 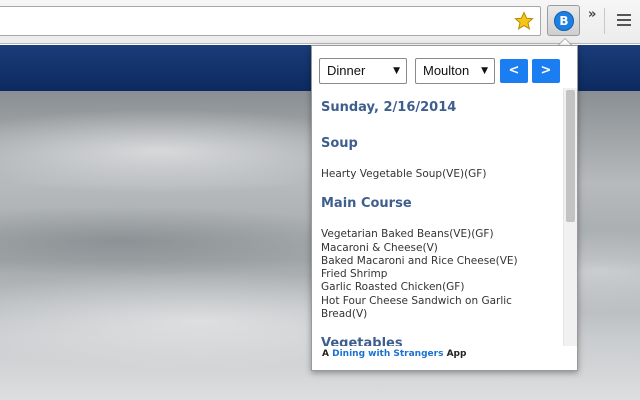 I want to click on dining-with-strangers-link: Dining with Strangers, so click(x=387, y=354).